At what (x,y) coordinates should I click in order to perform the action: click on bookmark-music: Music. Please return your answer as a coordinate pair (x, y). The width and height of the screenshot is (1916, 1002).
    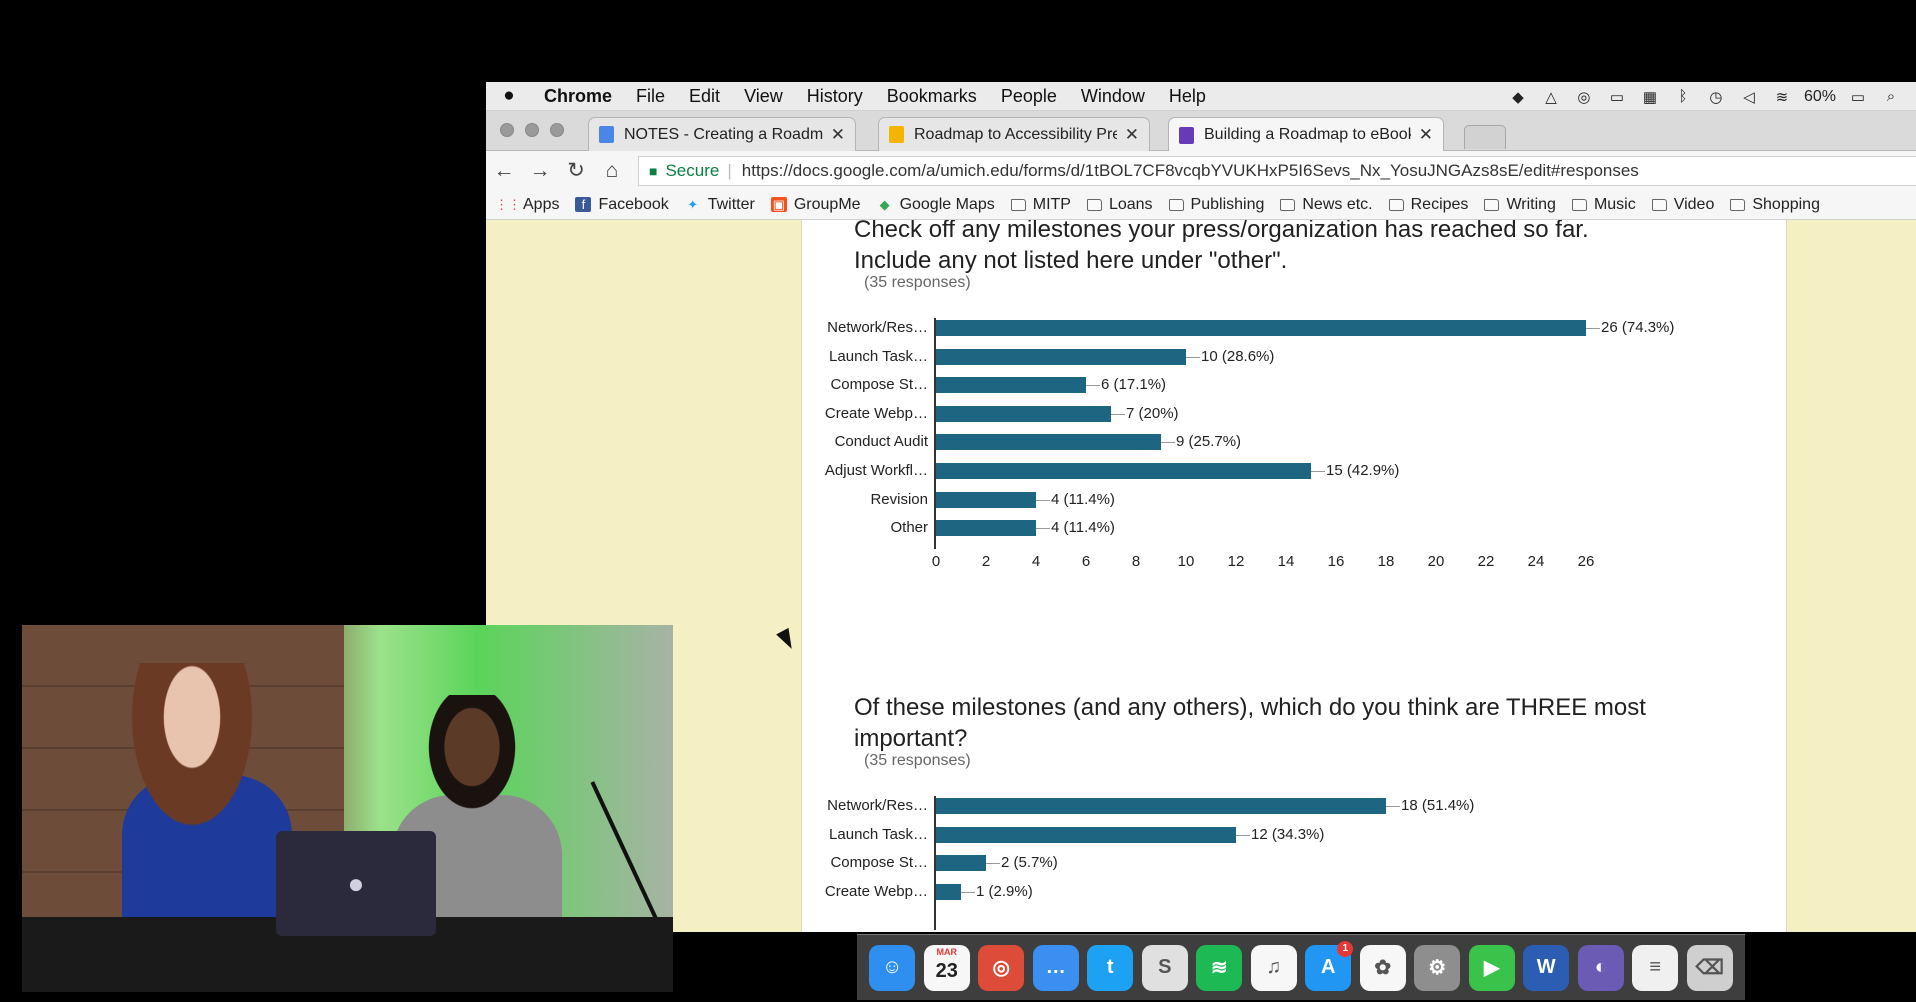
    Looking at the image, I should click on (1603, 205).